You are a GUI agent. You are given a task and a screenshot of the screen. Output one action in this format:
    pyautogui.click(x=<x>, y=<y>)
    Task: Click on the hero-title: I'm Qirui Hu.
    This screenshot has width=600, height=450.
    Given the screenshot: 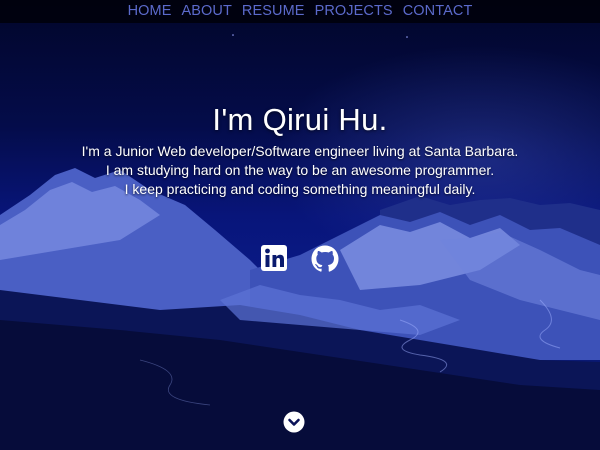 What is the action you would take?
    pyautogui.click(x=300, y=119)
    